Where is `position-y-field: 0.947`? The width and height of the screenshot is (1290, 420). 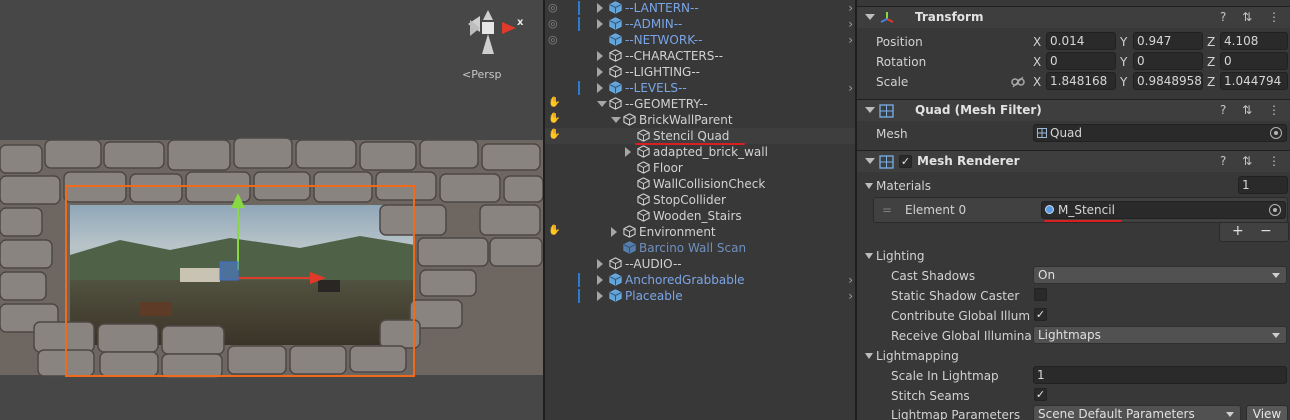
position-y-field: 0.947 is located at coordinates (1168, 41).